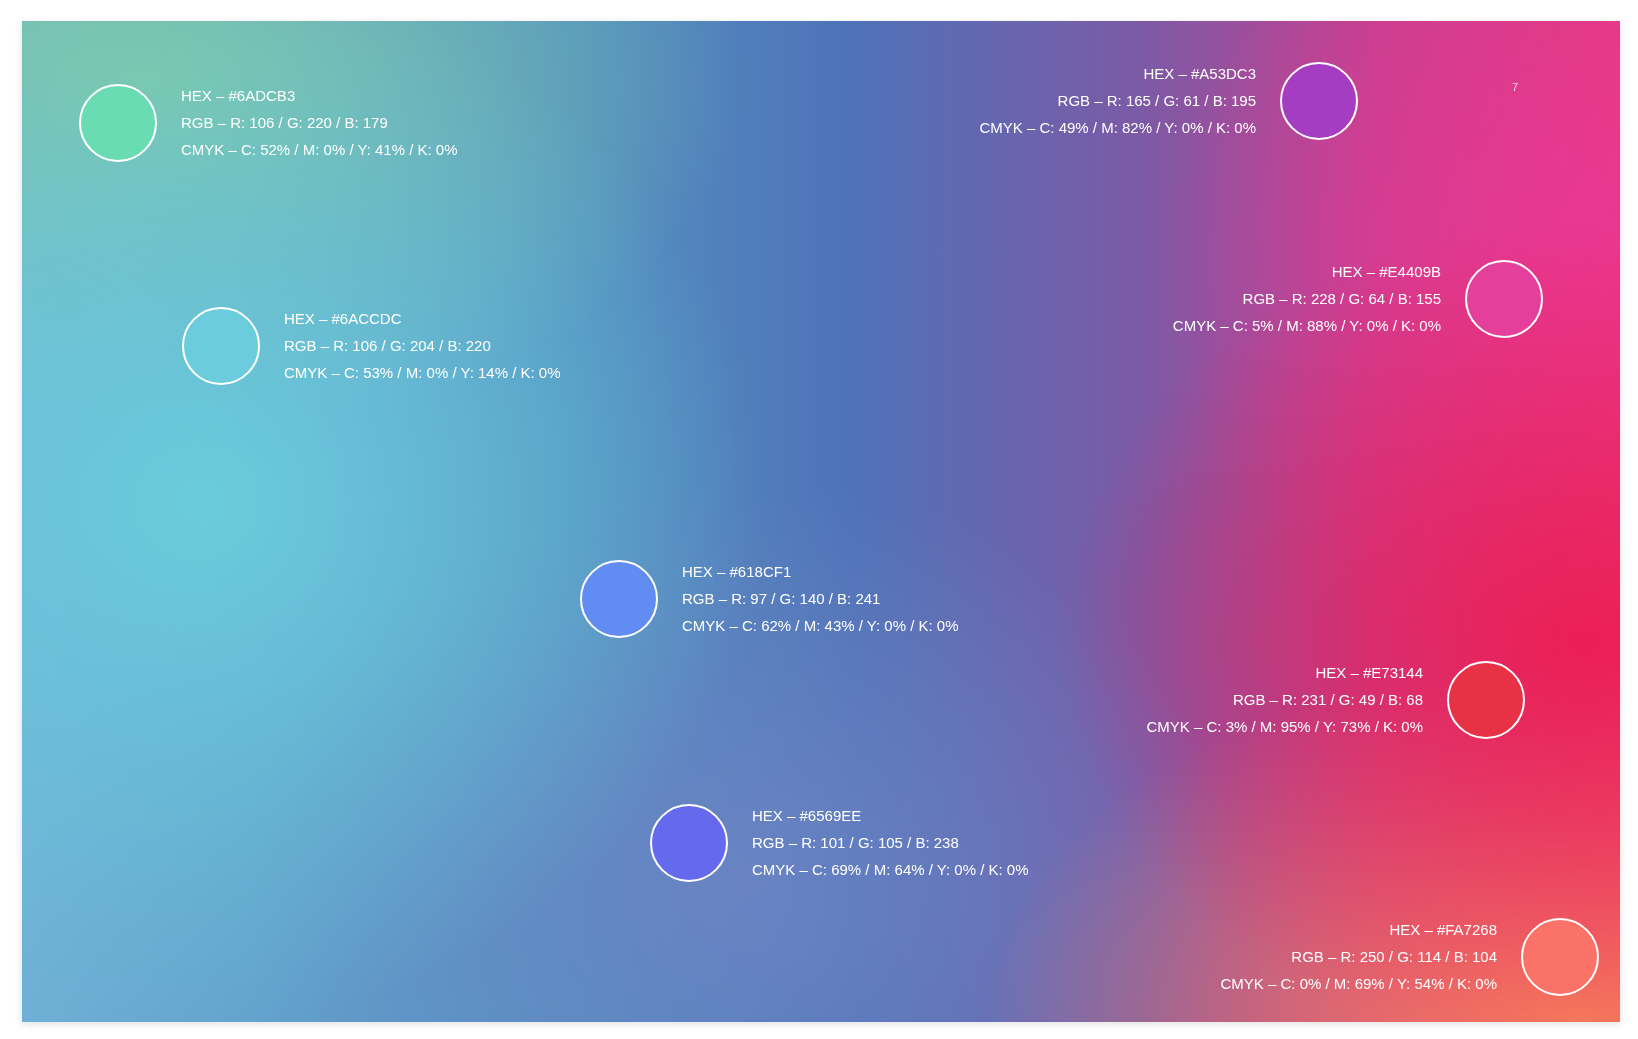 This screenshot has width=1638, height=1039. I want to click on rgb-value: RGB – R: 231 / G: 49 / B: 68, so click(1327, 700).